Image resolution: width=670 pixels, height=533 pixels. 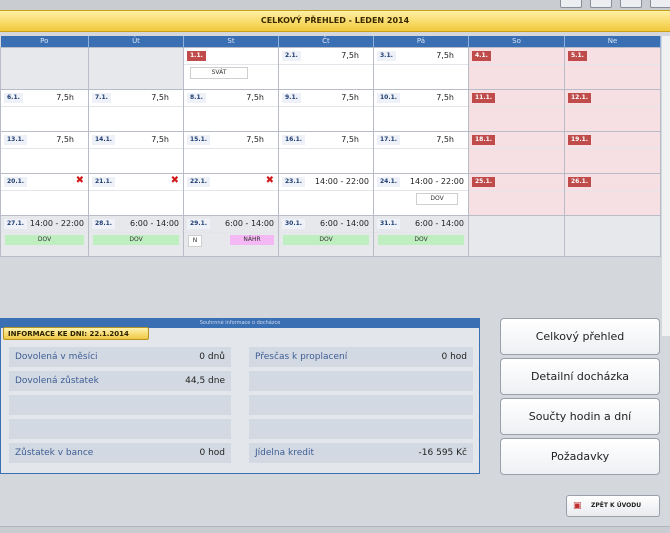 What do you see at coordinates (252, 240) in the screenshot?
I see `status-tag: NÁHR` at bounding box center [252, 240].